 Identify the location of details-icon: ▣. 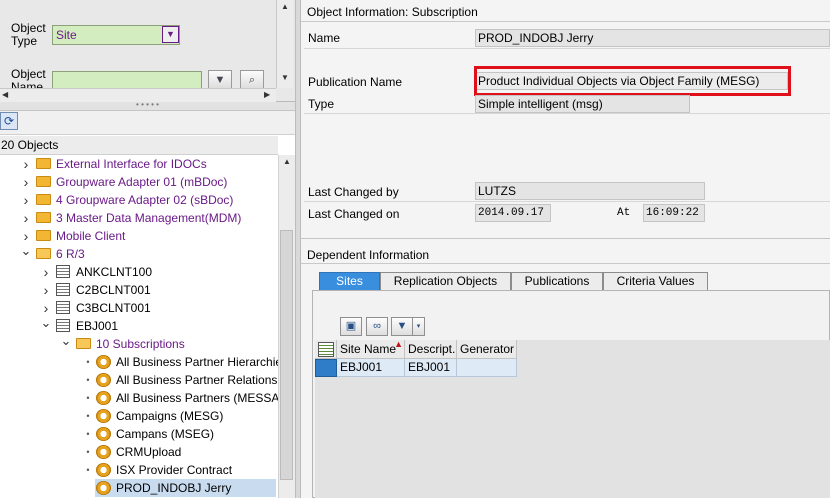
(351, 326).